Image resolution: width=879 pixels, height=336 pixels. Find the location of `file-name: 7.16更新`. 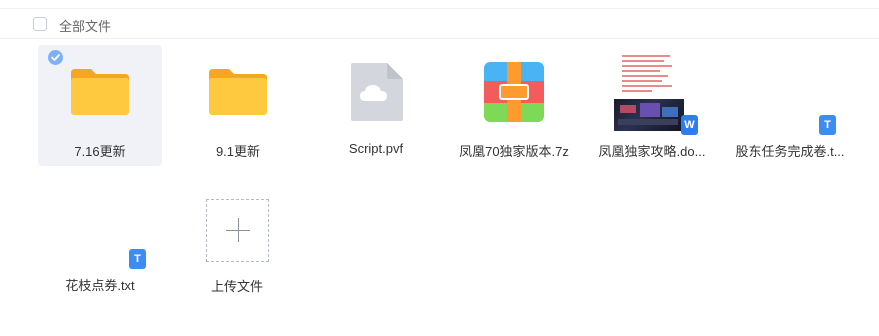

file-name: 7.16更新 is located at coordinates (100, 151).